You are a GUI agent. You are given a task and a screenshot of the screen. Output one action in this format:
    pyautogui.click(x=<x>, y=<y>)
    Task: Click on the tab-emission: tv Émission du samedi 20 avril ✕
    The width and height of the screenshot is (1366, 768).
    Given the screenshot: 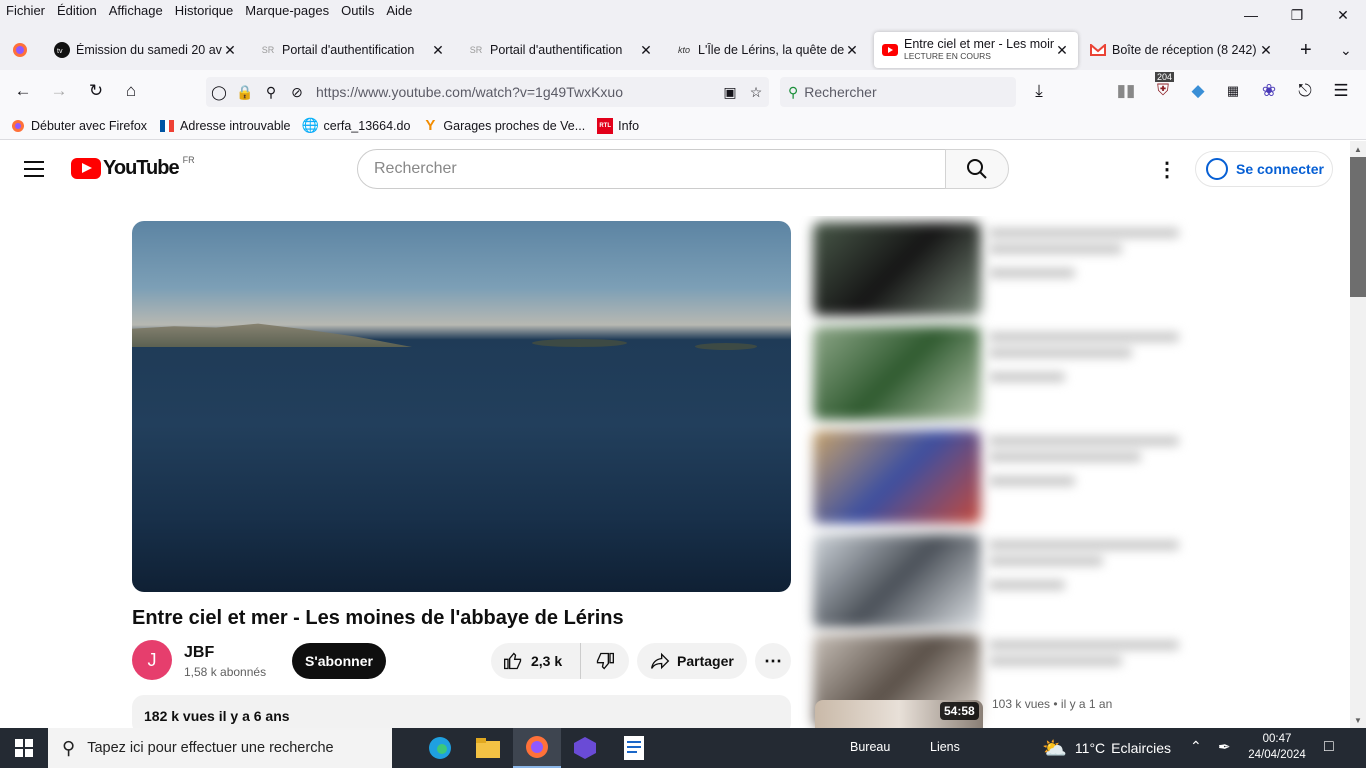 What is the action you would take?
    pyautogui.click(x=146, y=50)
    